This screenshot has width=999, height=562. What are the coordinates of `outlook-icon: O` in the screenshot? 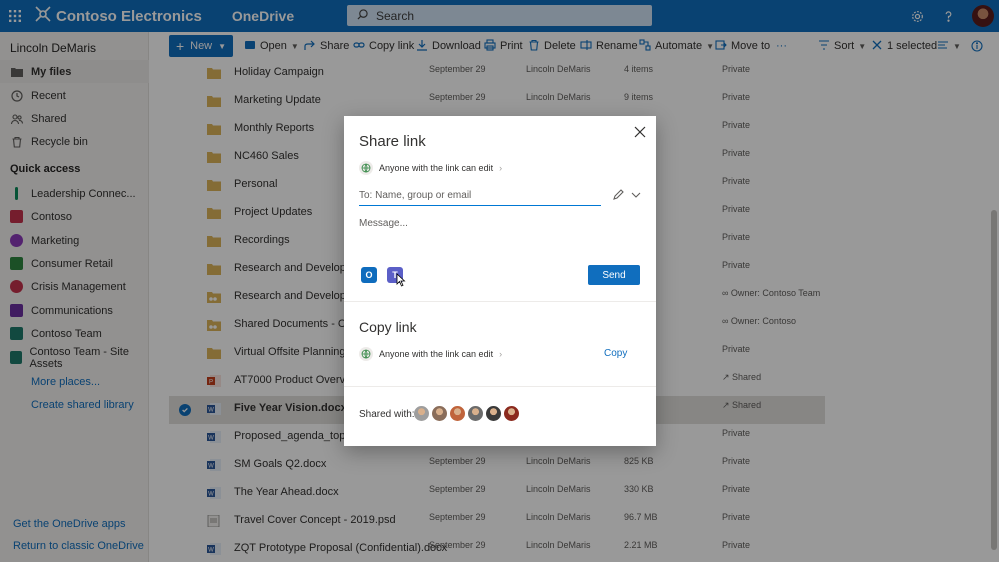 It's located at (369, 275).